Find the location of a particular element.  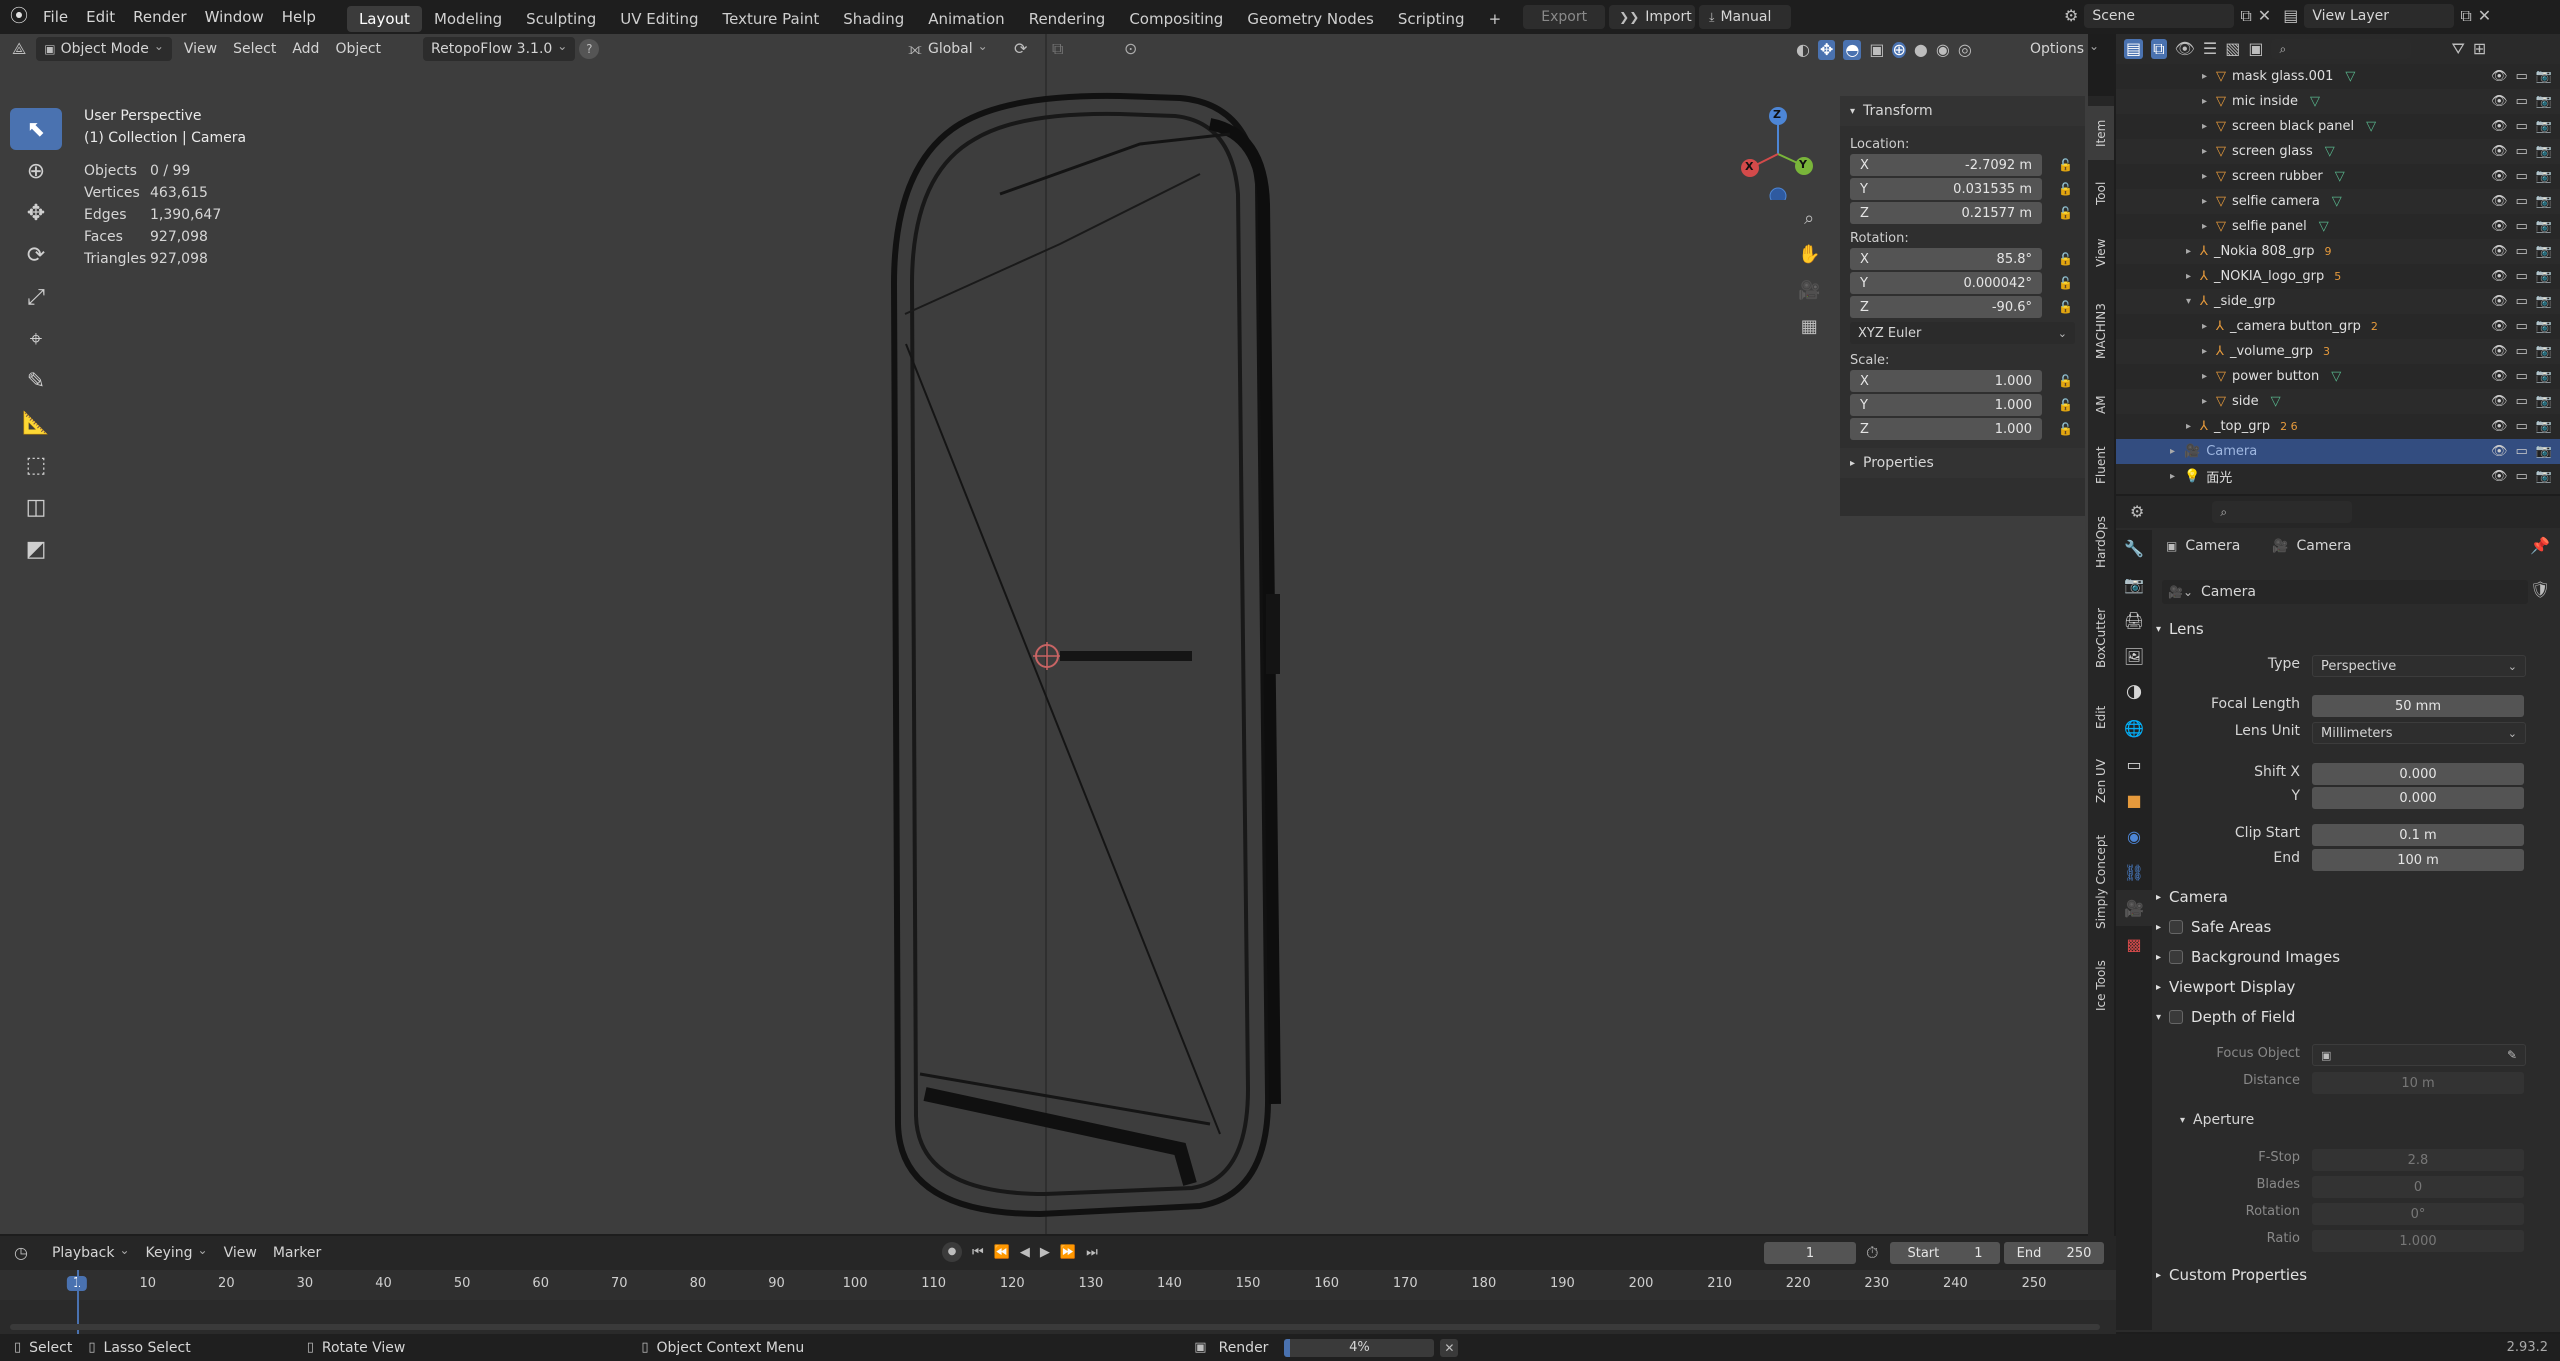

tab-shading: Shading is located at coordinates (873, 19).